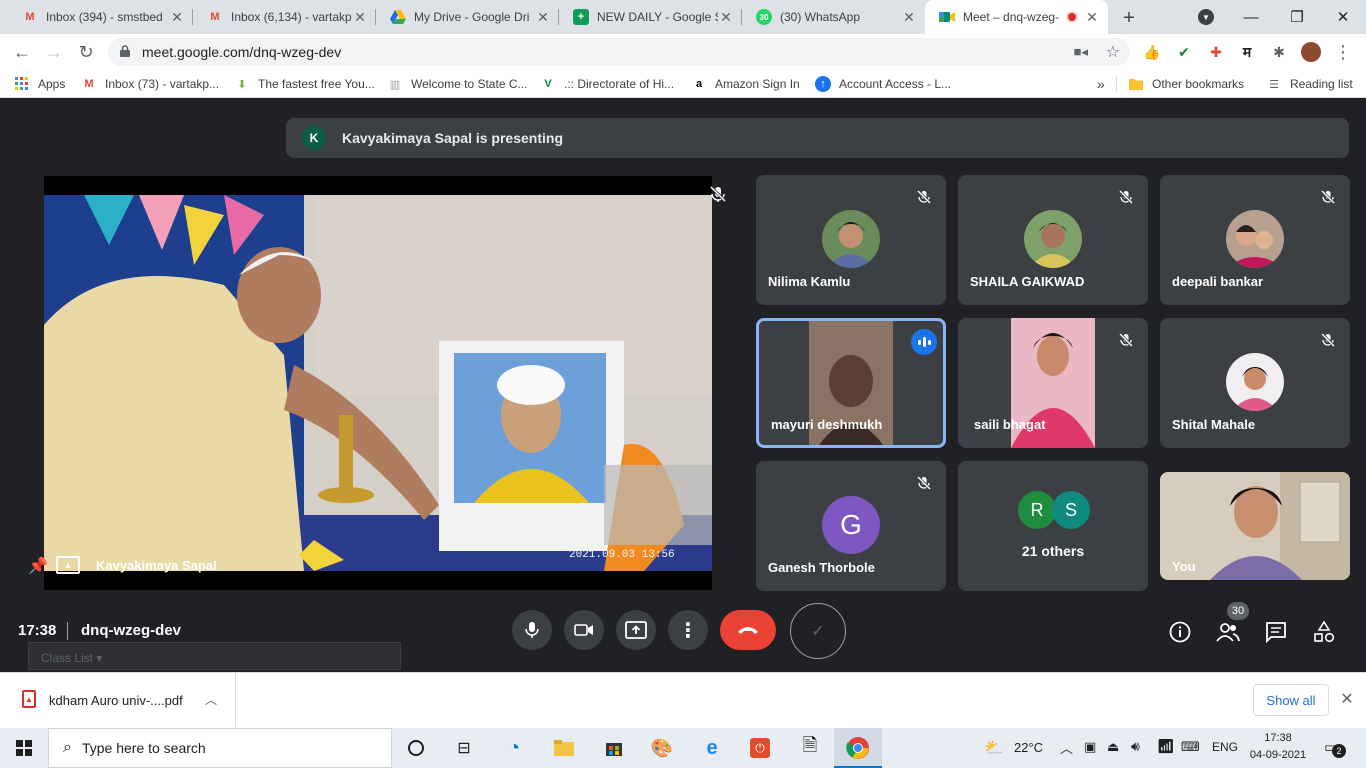 The image size is (1366, 768). What do you see at coordinates (614, 748) in the screenshot?
I see `store-icon` at bounding box center [614, 748].